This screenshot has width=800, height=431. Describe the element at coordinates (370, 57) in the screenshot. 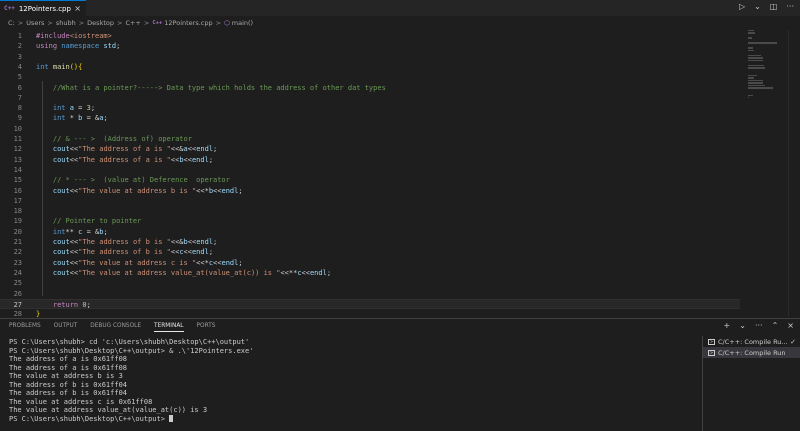

I see `code-line: 3` at that location.